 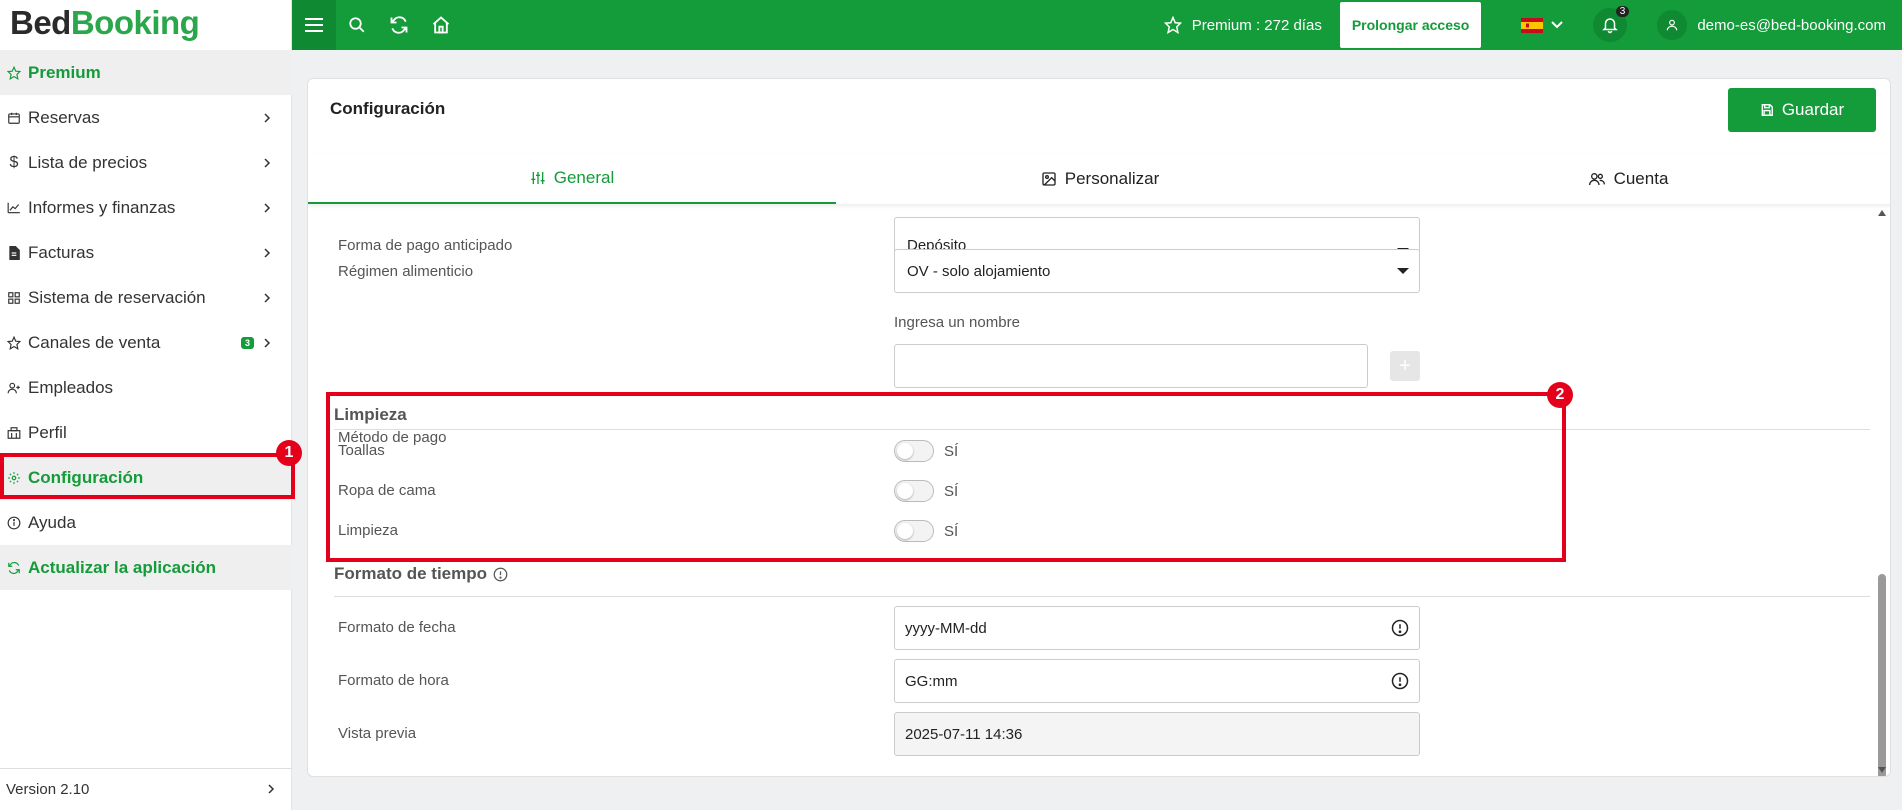 I want to click on date-format-row: Formato de fecha yyyy-MM-dd, so click(x=988, y=629).